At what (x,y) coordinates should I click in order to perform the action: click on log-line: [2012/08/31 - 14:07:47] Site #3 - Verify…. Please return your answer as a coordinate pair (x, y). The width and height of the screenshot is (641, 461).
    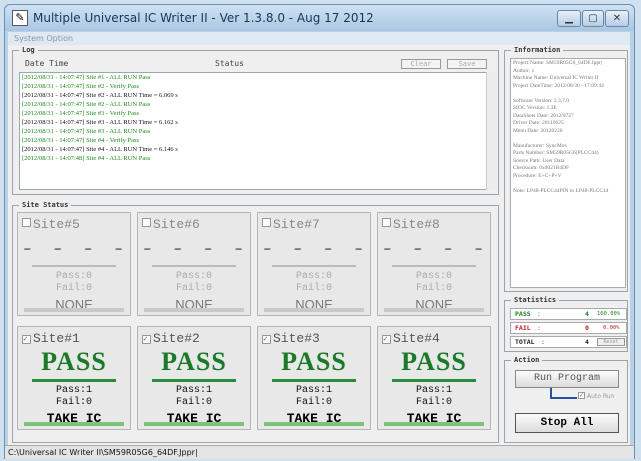
    Looking at the image, I should click on (81, 113).